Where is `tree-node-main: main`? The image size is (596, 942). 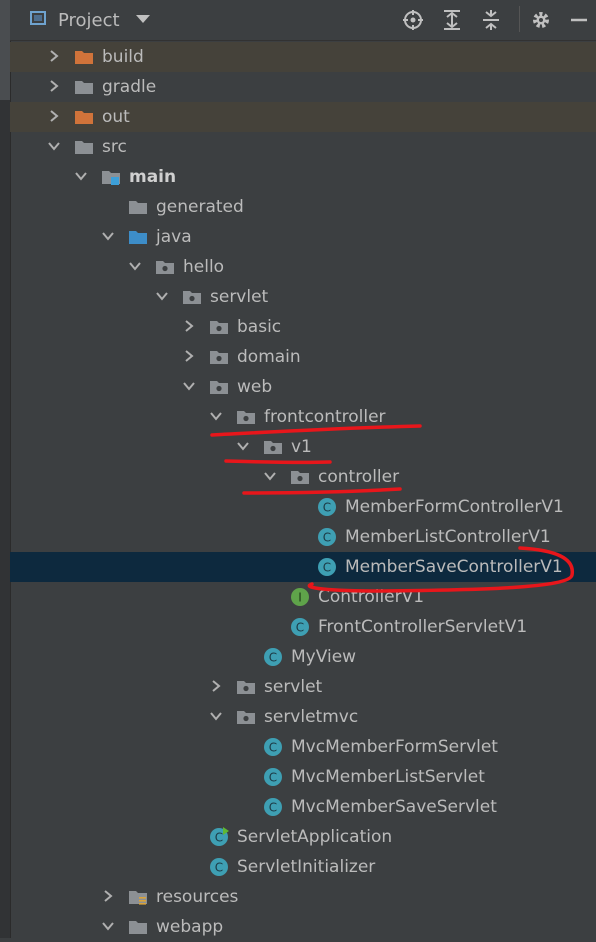 tree-node-main: main is located at coordinates (303, 177).